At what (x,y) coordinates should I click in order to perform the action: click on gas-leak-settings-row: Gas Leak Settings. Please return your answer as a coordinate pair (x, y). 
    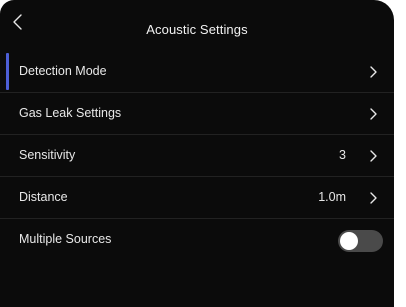
    Looking at the image, I should click on (197, 114).